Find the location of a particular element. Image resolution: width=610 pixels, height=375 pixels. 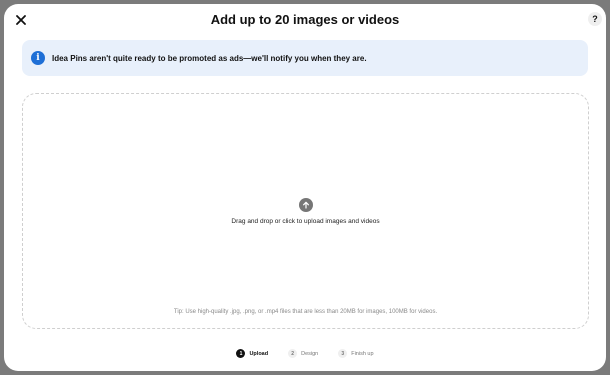

help-button: ? is located at coordinates (595, 19).